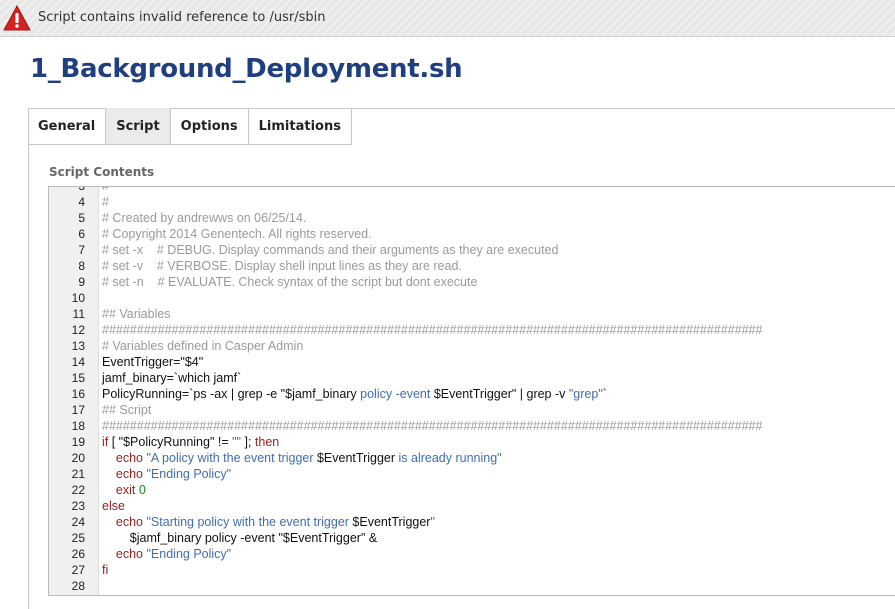 The width and height of the screenshot is (895, 609). I want to click on code-line: 28, so click(67, 586).